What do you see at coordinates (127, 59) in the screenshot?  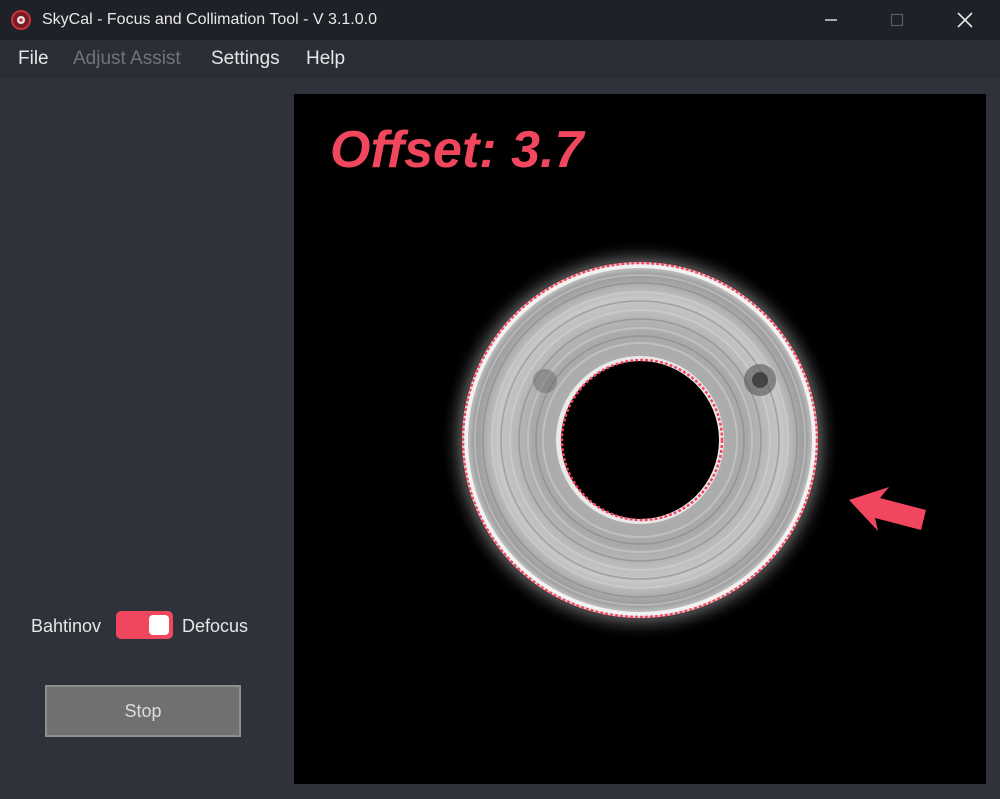 I see `menu-adjust-assist: Adjust Assist` at bounding box center [127, 59].